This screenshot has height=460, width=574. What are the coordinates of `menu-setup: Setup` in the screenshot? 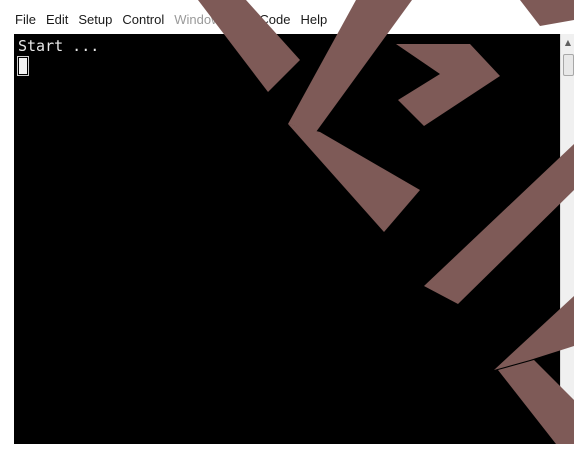 It's located at (95, 20).